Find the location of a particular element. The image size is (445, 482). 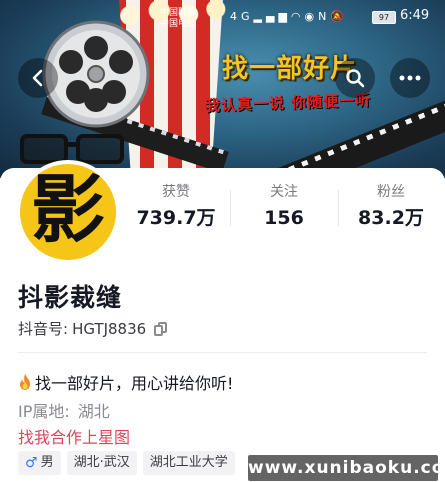

copy-icon is located at coordinates (161, 328).